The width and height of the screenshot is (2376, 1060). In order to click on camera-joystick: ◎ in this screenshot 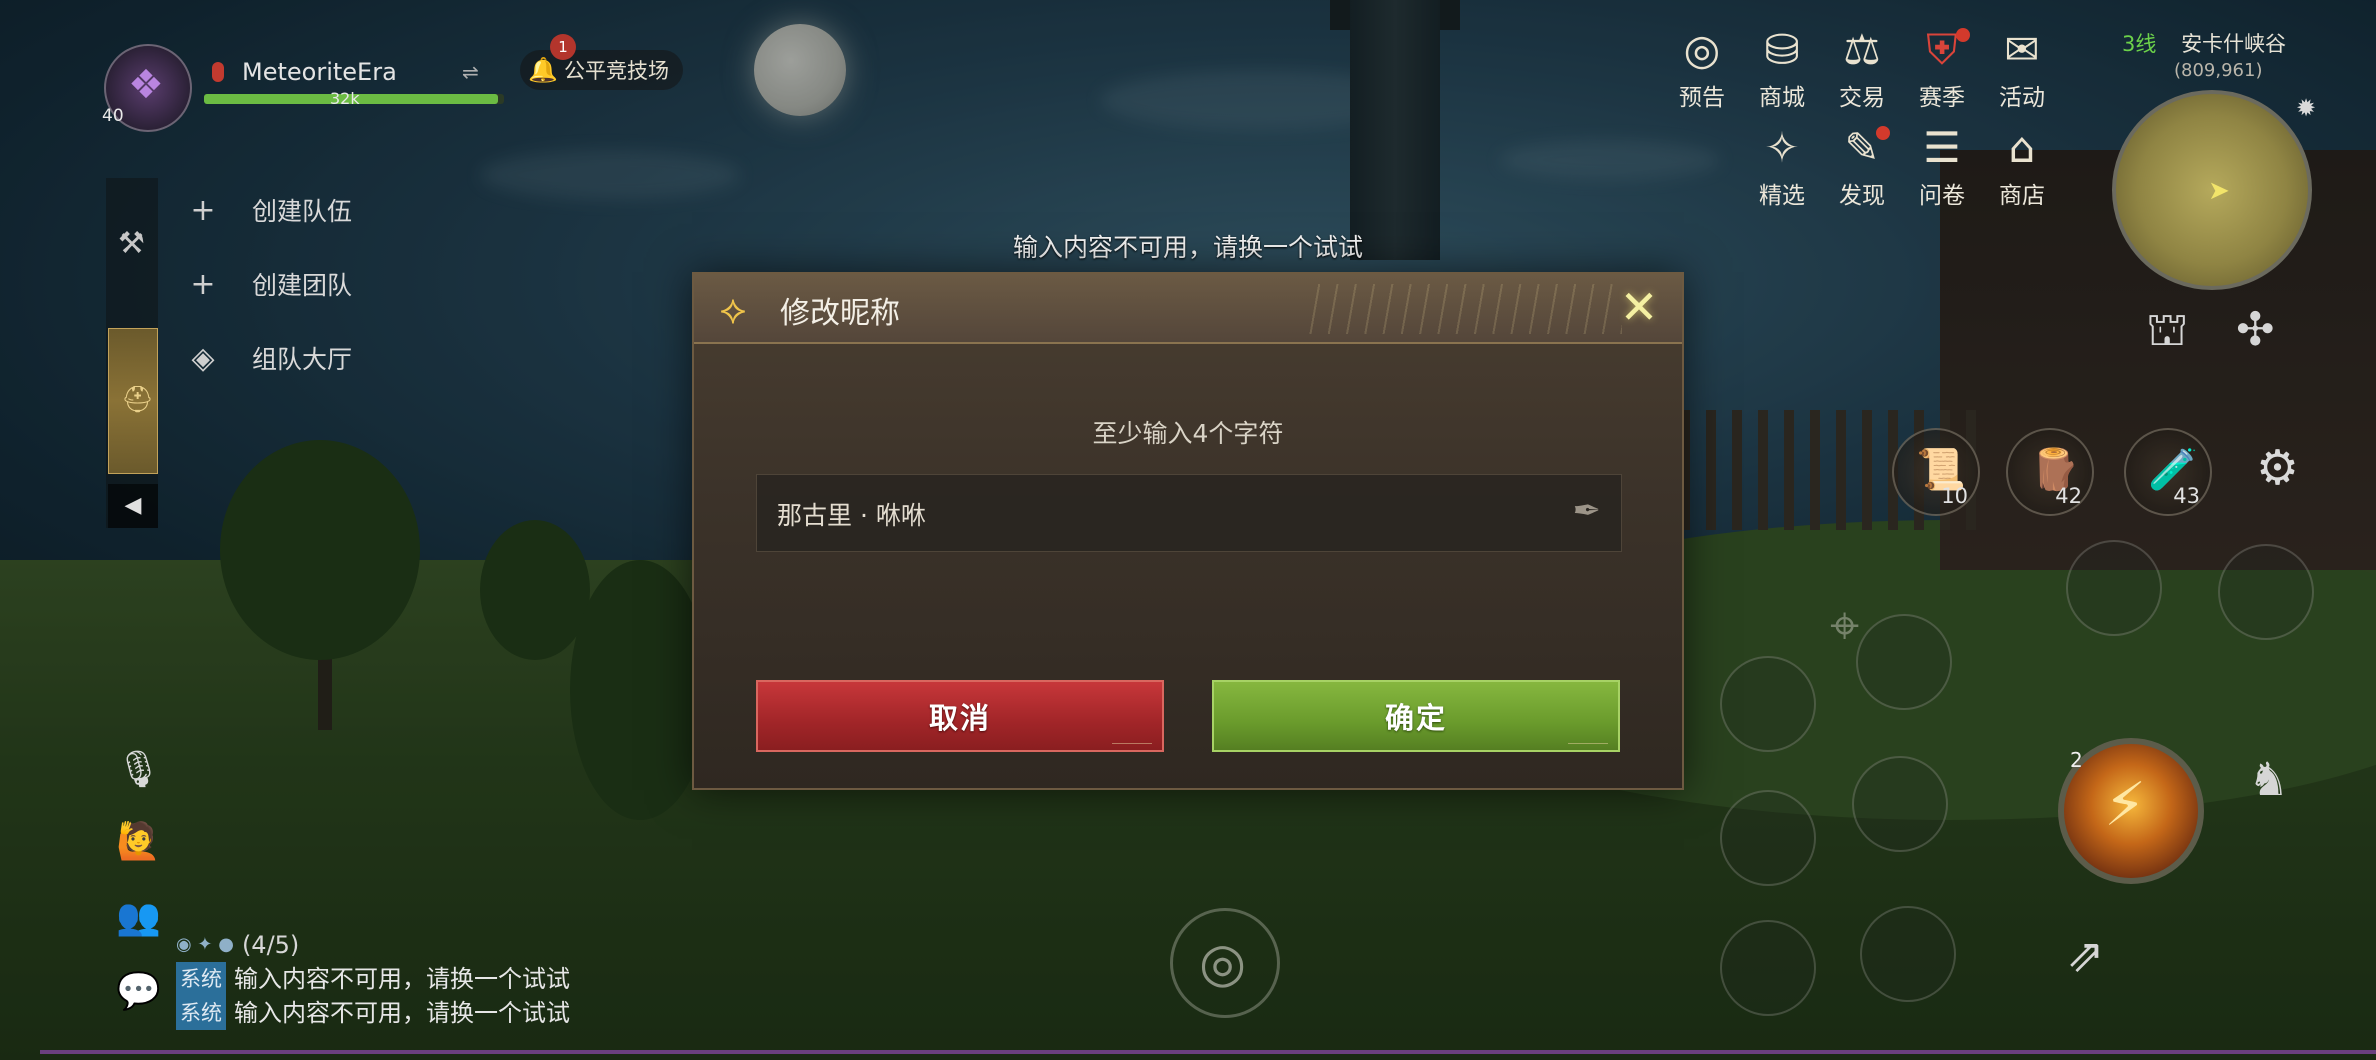, I will do `click(1225, 963)`.